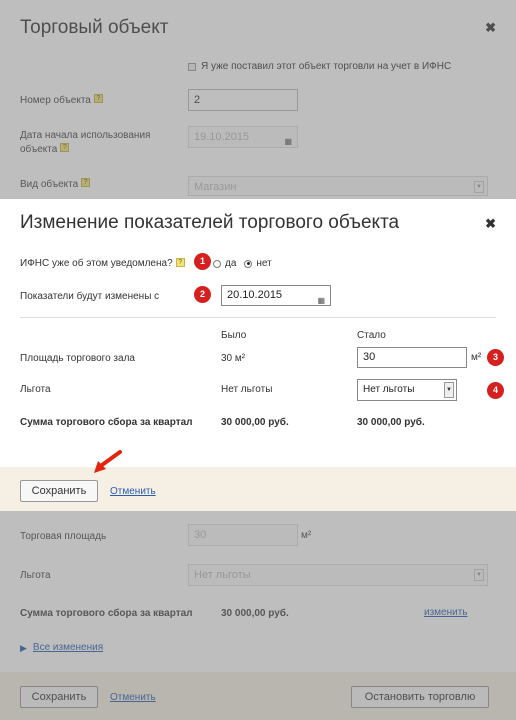  Describe the element at coordinates (217, 263) in the screenshot. I see `radio-yes` at that location.